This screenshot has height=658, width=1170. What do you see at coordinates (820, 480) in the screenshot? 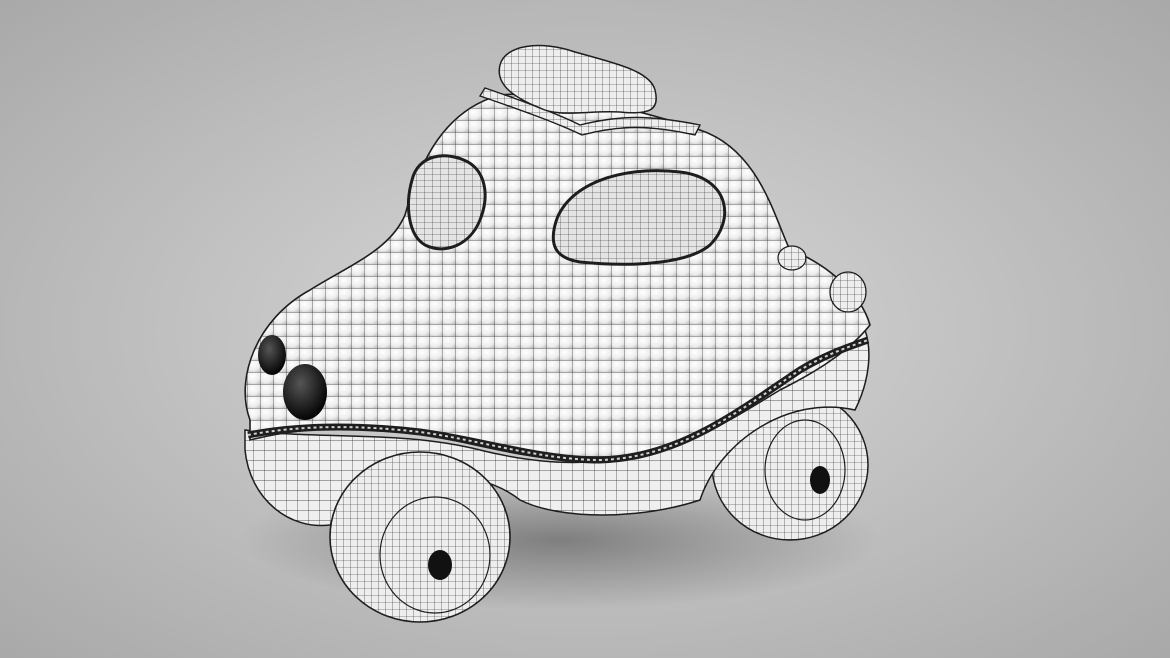
I see `rear-hub` at bounding box center [820, 480].